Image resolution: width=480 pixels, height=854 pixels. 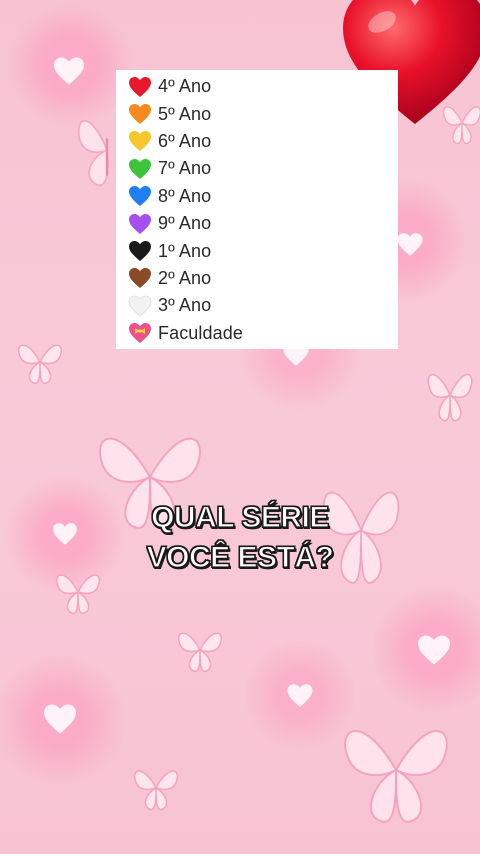 What do you see at coordinates (185, 277) in the screenshot?
I see `grade-label: 2º Ano` at bounding box center [185, 277].